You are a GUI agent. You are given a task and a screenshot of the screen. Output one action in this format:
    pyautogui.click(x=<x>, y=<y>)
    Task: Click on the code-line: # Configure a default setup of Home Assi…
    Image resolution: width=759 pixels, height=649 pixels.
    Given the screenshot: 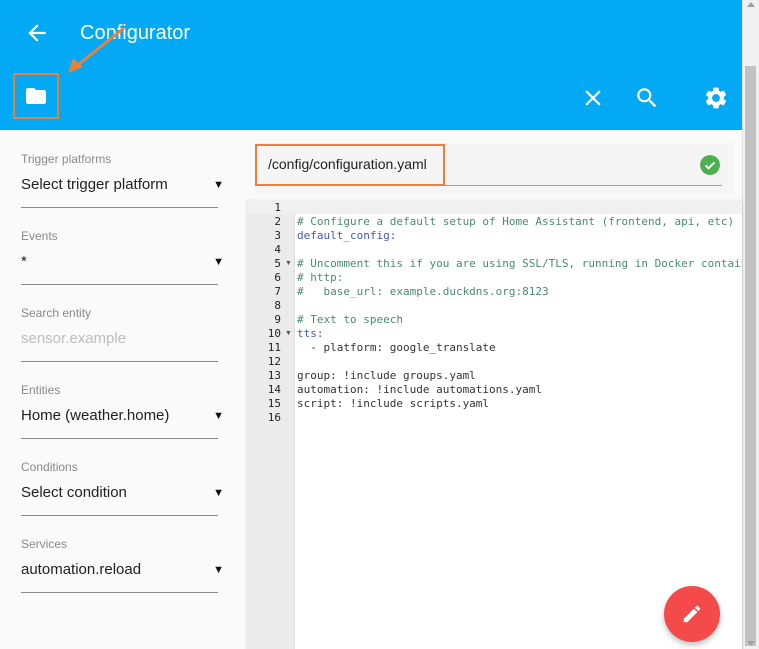 What is the action you would take?
    pyautogui.click(x=515, y=222)
    